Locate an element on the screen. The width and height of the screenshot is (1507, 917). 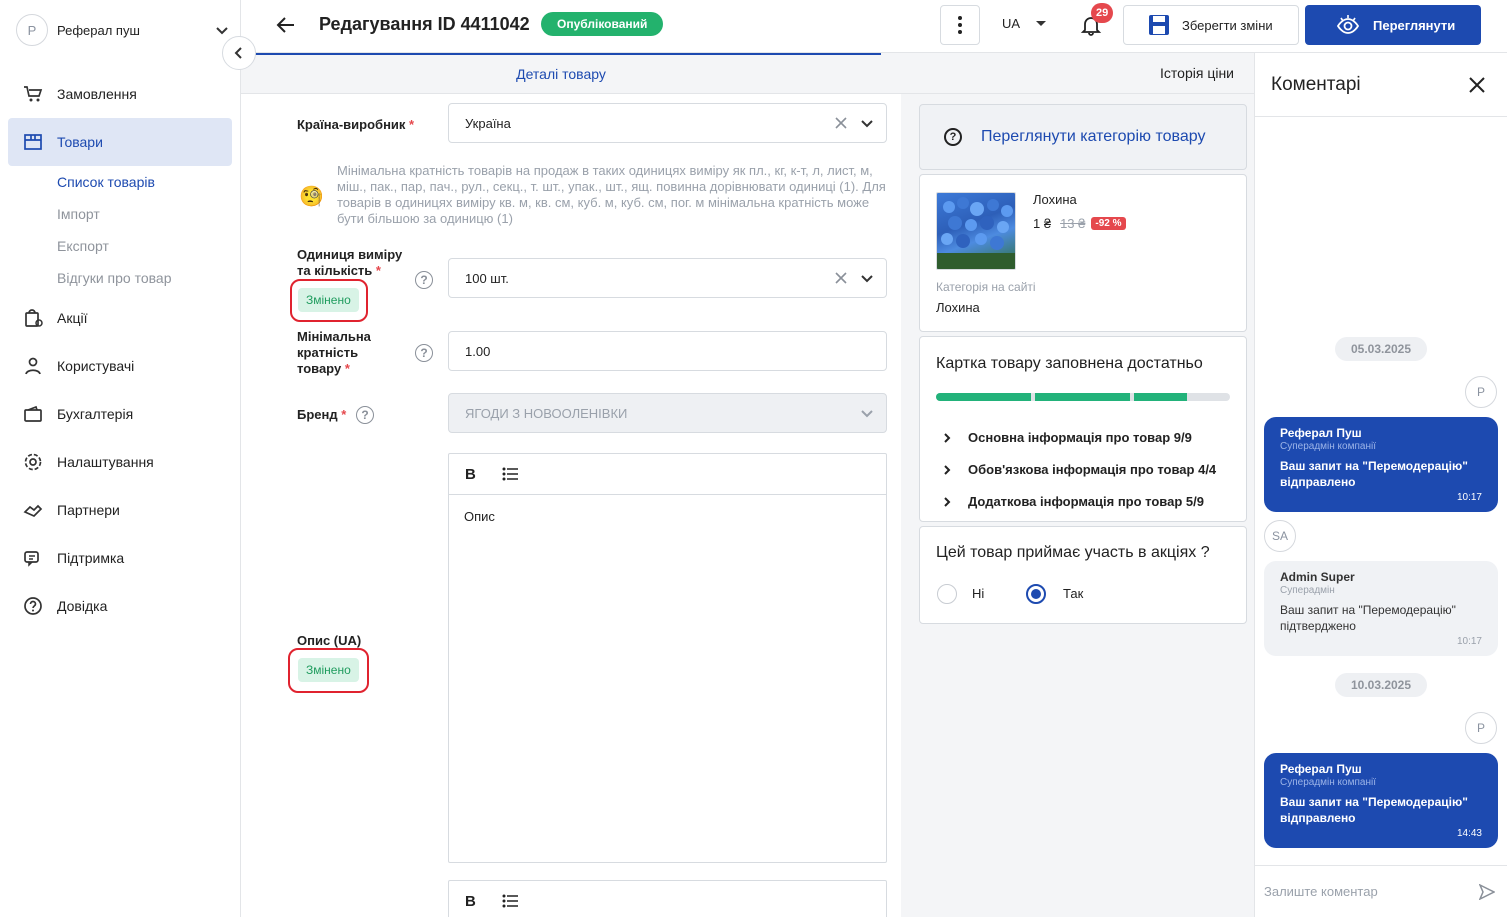
promo-no-radio is located at coordinates (947, 594).